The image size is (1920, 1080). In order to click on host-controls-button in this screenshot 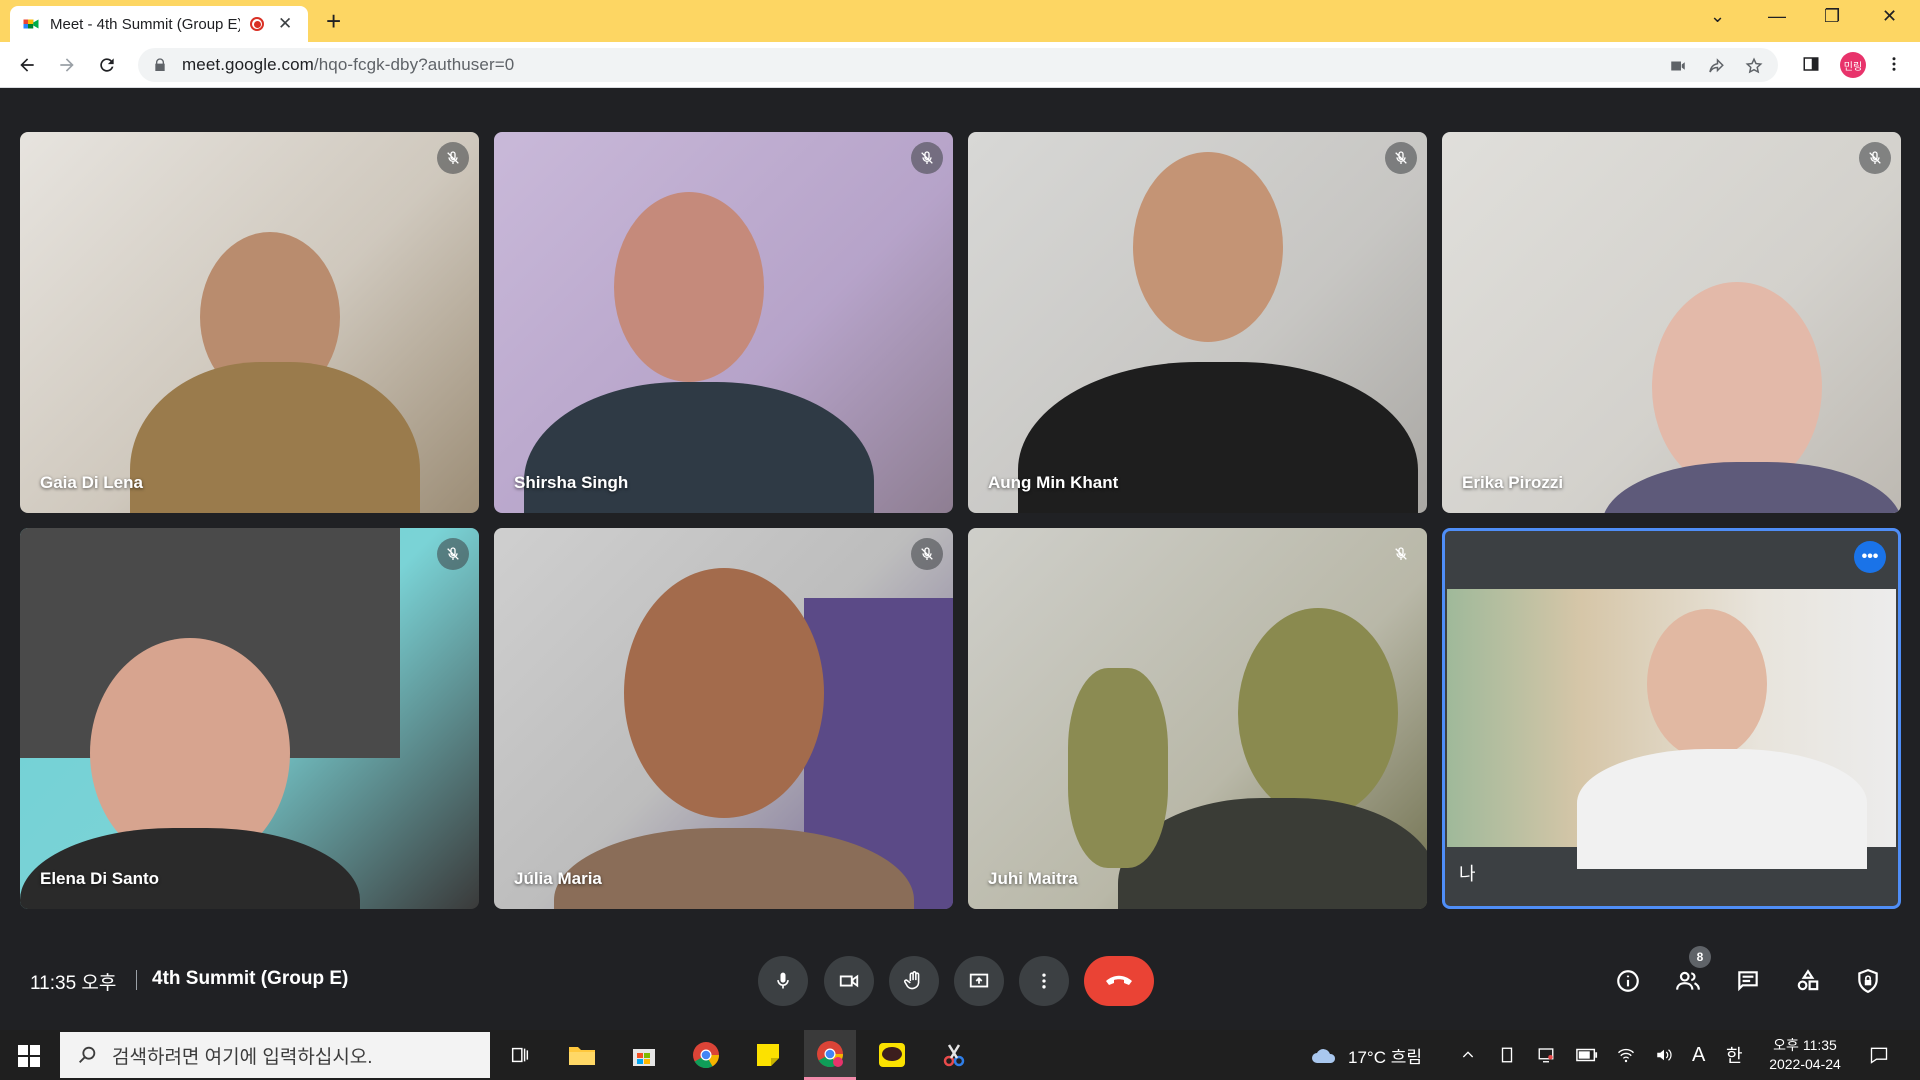, I will do `click(1868, 981)`.